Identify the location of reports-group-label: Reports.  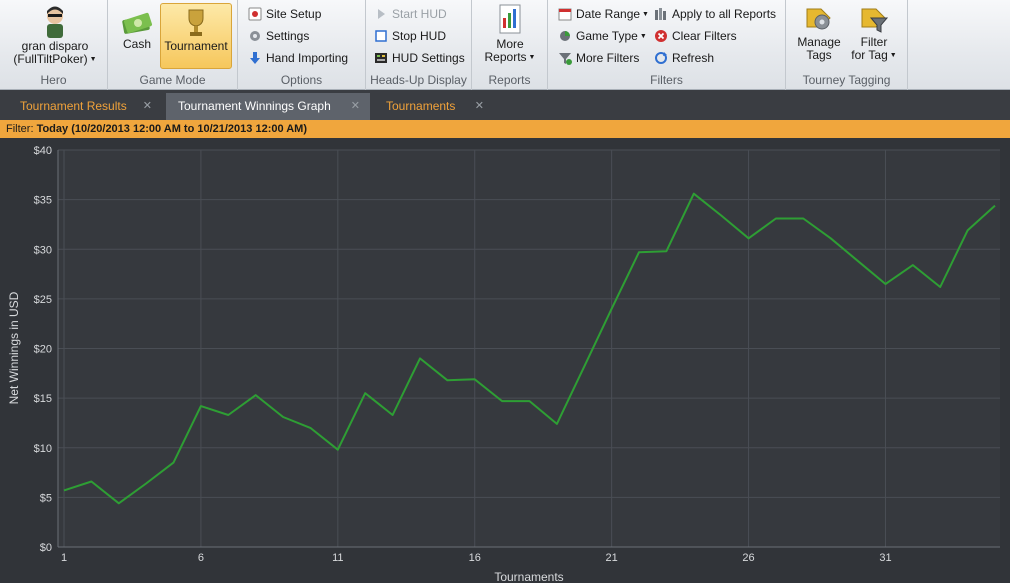
(509, 80).